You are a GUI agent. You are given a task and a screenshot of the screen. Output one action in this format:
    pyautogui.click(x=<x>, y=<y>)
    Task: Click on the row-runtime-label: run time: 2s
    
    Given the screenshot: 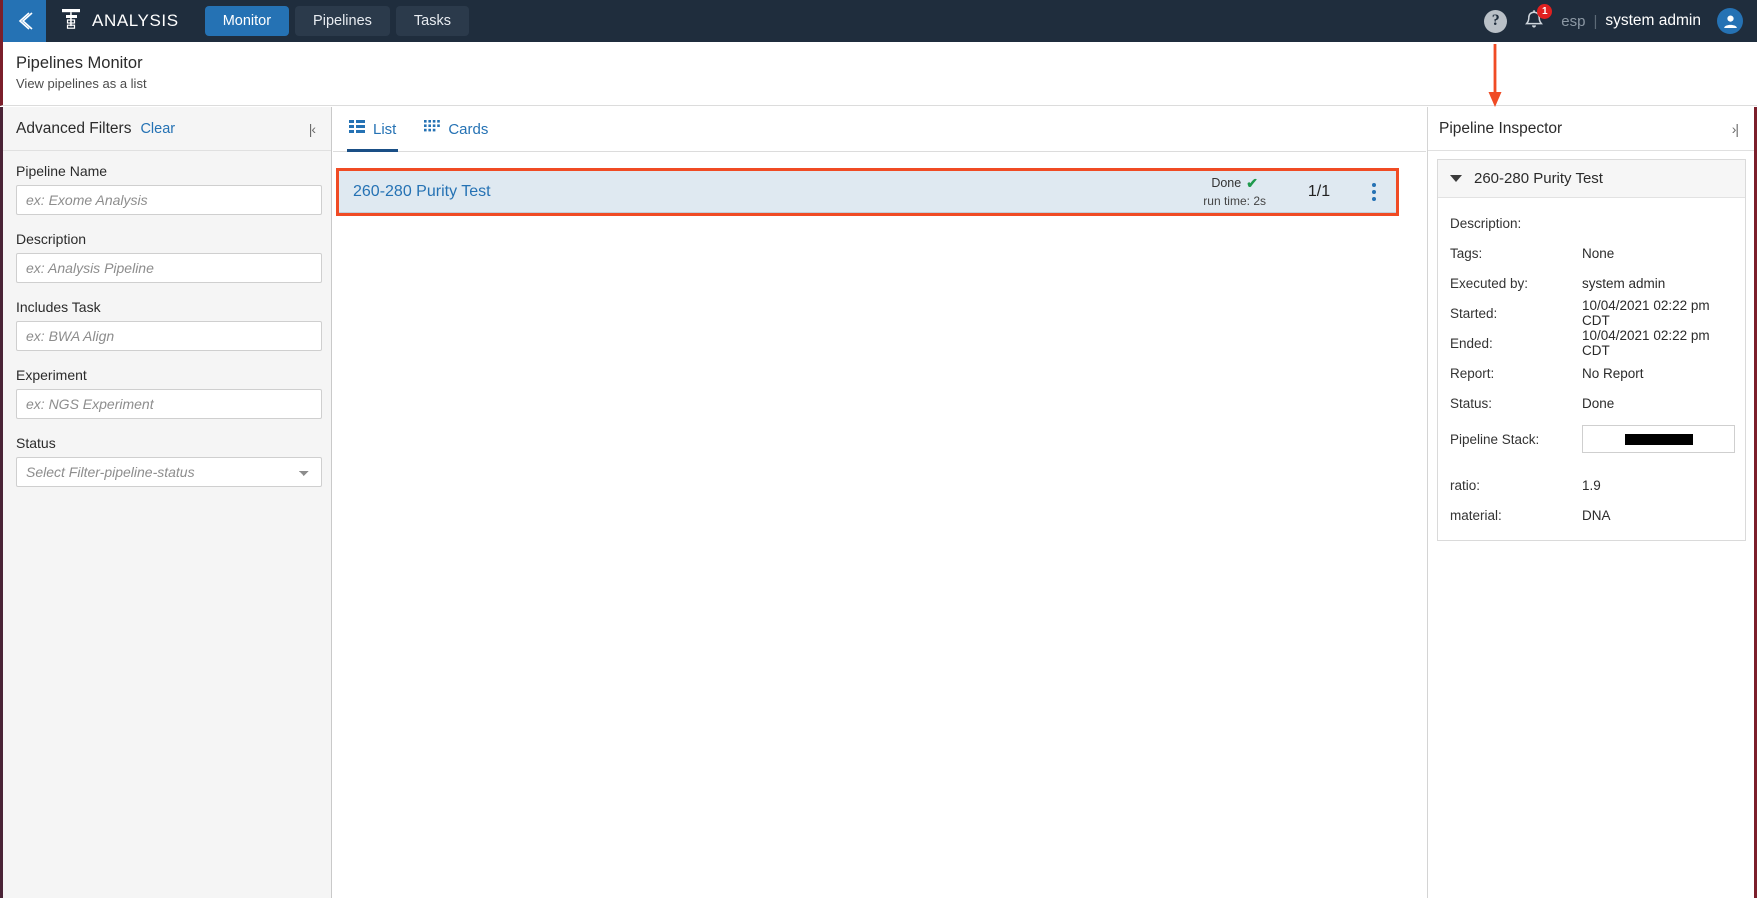 What is the action you would take?
    pyautogui.click(x=1234, y=200)
    